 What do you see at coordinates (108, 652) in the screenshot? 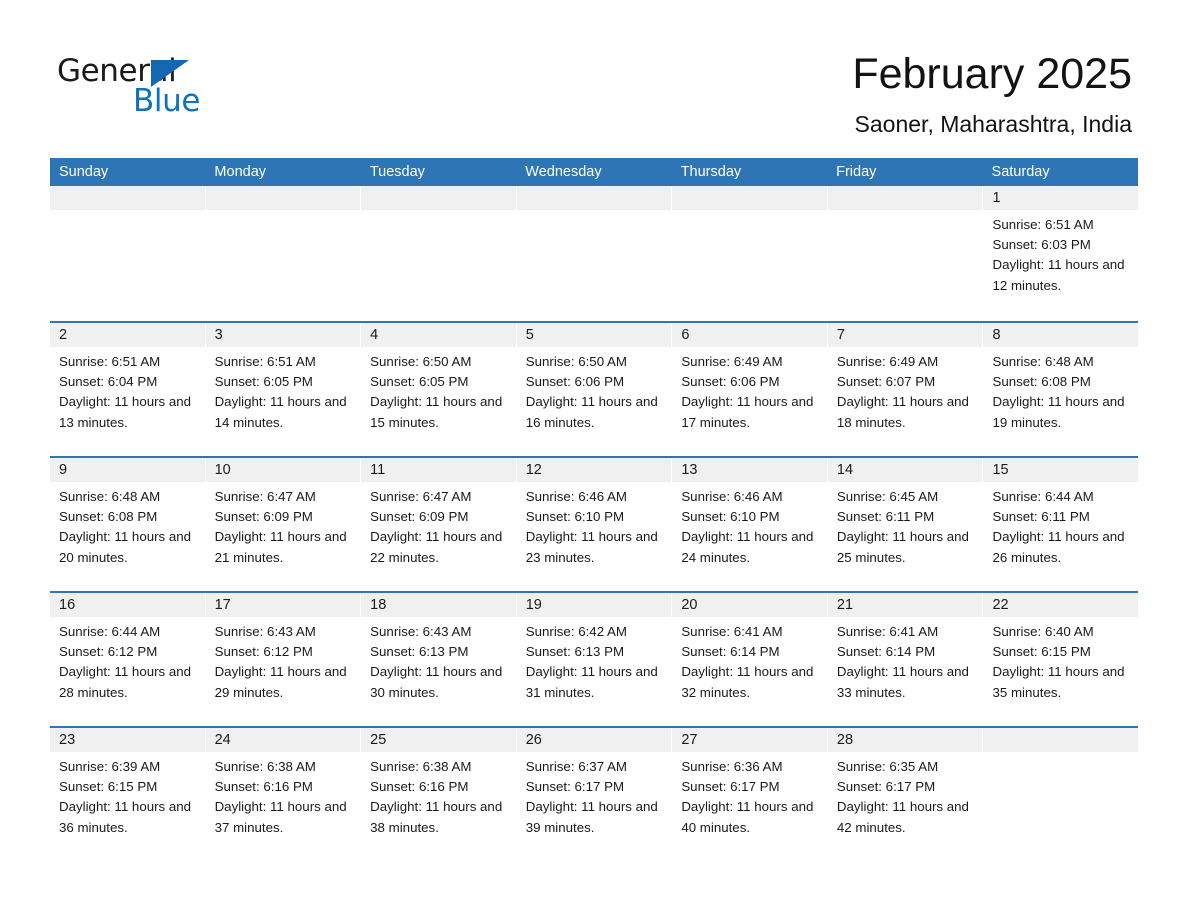
I see `sunset-text: Sunset: 6:12 PM` at bounding box center [108, 652].